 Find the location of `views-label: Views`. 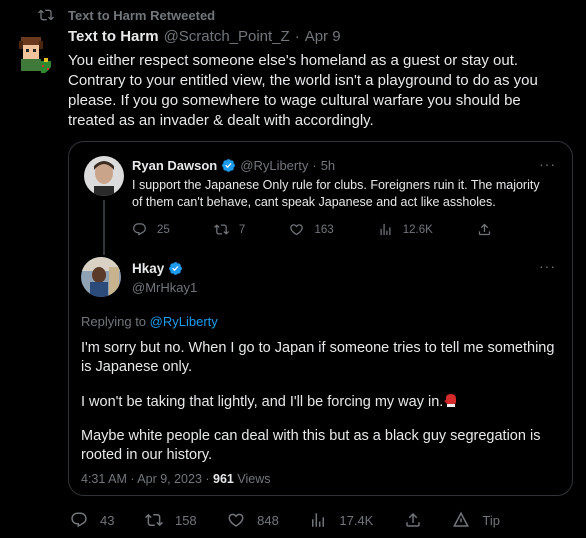

views-label: Views is located at coordinates (254, 479).